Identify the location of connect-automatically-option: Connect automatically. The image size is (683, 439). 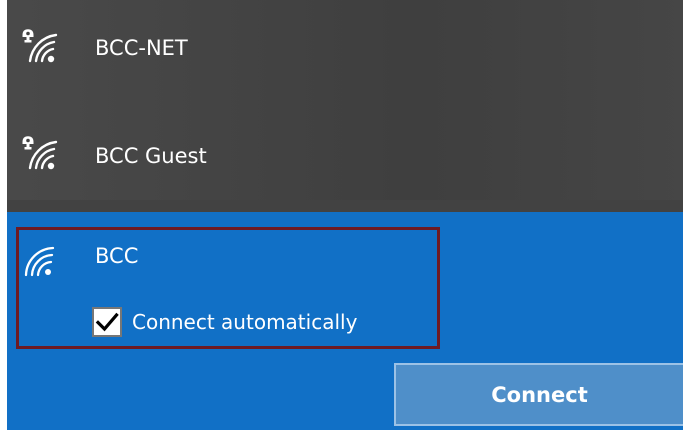
(224, 322).